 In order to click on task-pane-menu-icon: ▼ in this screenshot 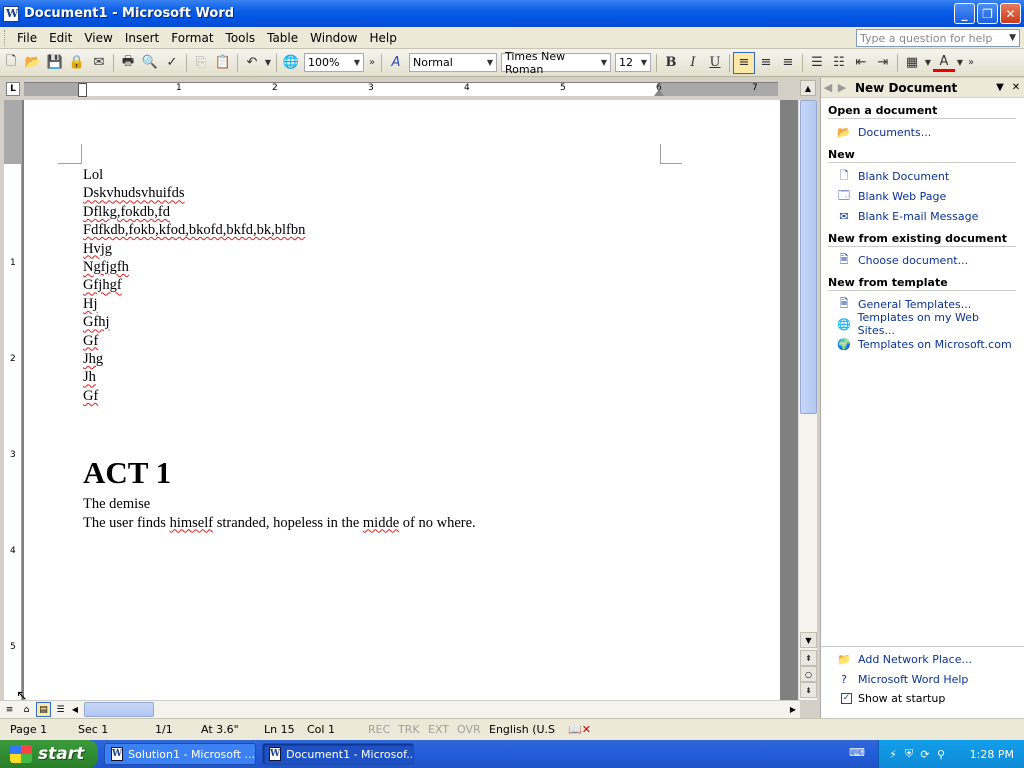, I will do `click(1000, 87)`.